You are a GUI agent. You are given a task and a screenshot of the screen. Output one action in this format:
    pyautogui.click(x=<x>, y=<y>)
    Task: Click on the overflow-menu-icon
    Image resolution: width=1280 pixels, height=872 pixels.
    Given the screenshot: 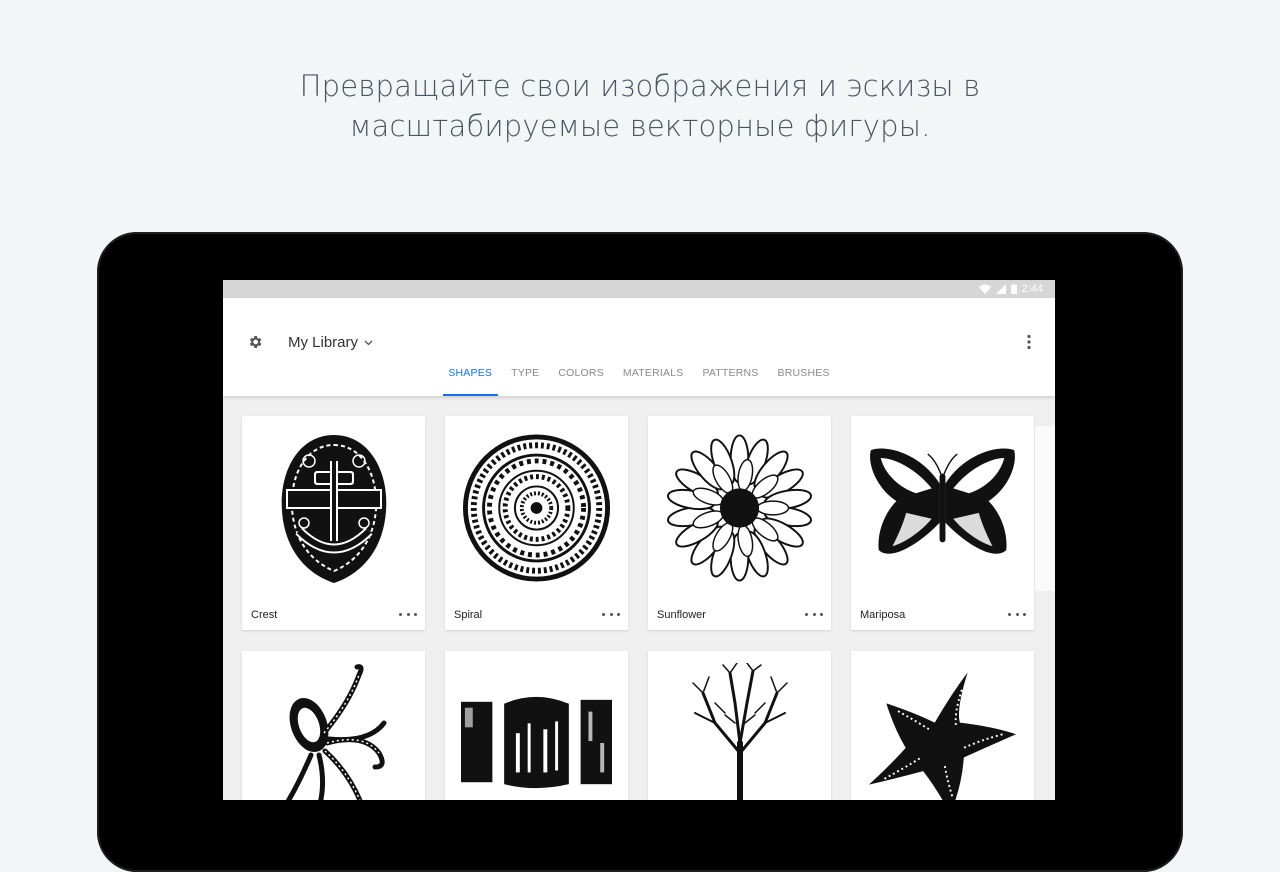 What is the action you would take?
    pyautogui.click(x=1029, y=342)
    